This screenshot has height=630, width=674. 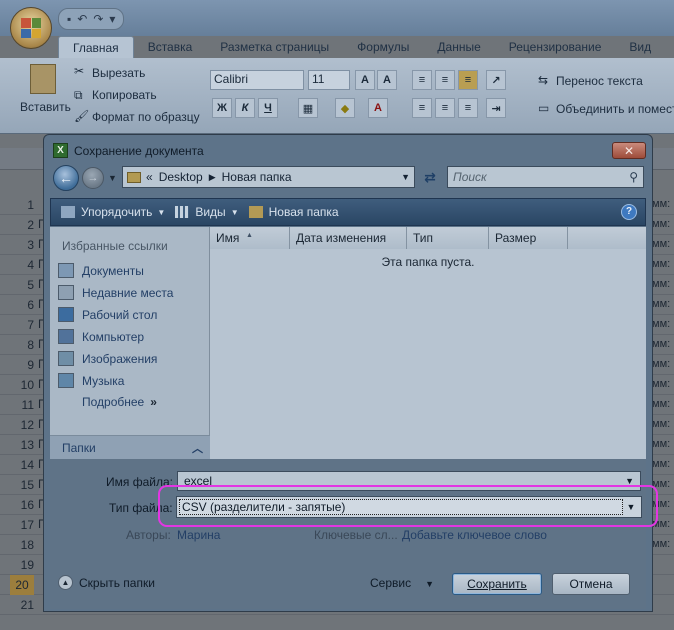 I want to click on close-button: ✕, so click(x=629, y=150).